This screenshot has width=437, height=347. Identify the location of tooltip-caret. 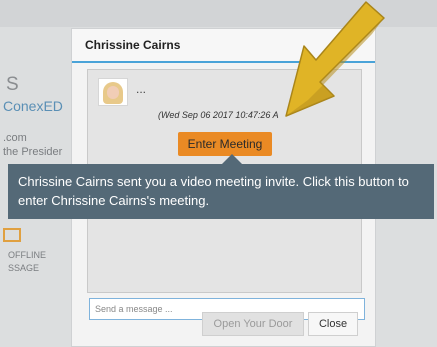
(232, 159).